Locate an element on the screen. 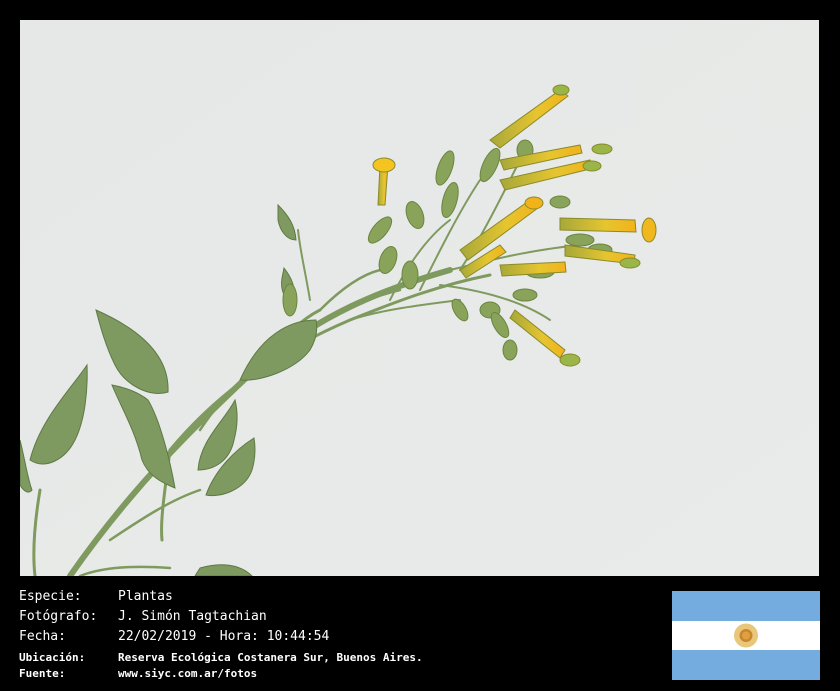 This screenshot has height=691, width=840. fecha-label: Fecha: is located at coordinates (42, 636).